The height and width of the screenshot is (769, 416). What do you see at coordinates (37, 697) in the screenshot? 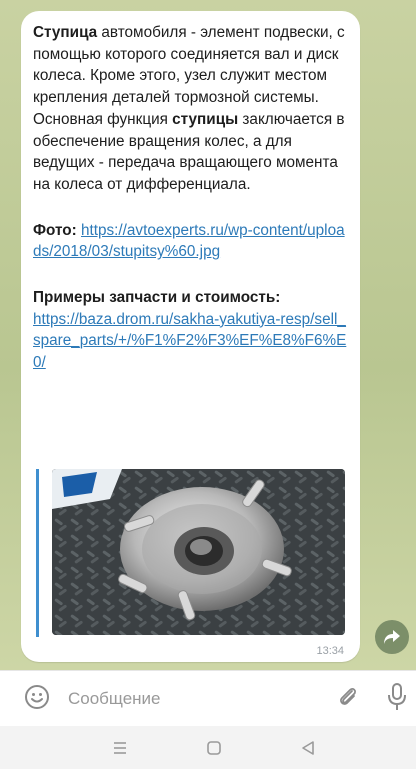
I see `emoji-icon` at bounding box center [37, 697].